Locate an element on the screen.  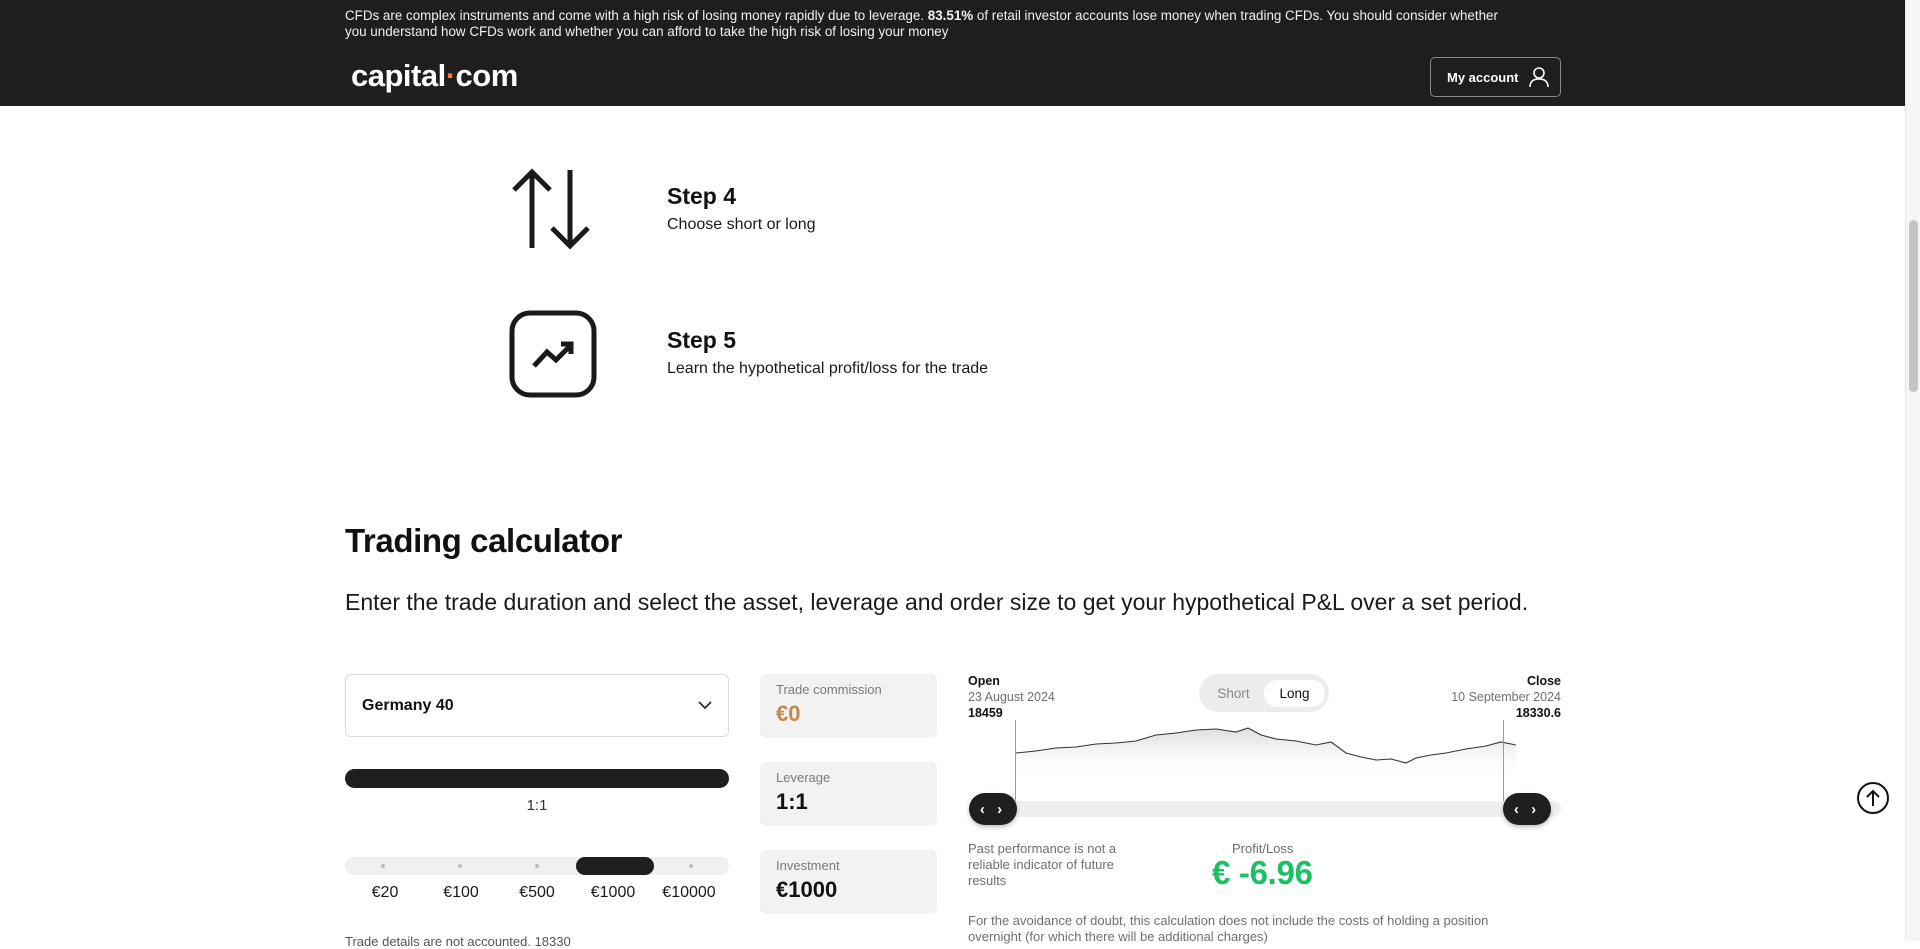
size-option: €10000 is located at coordinates (689, 893).